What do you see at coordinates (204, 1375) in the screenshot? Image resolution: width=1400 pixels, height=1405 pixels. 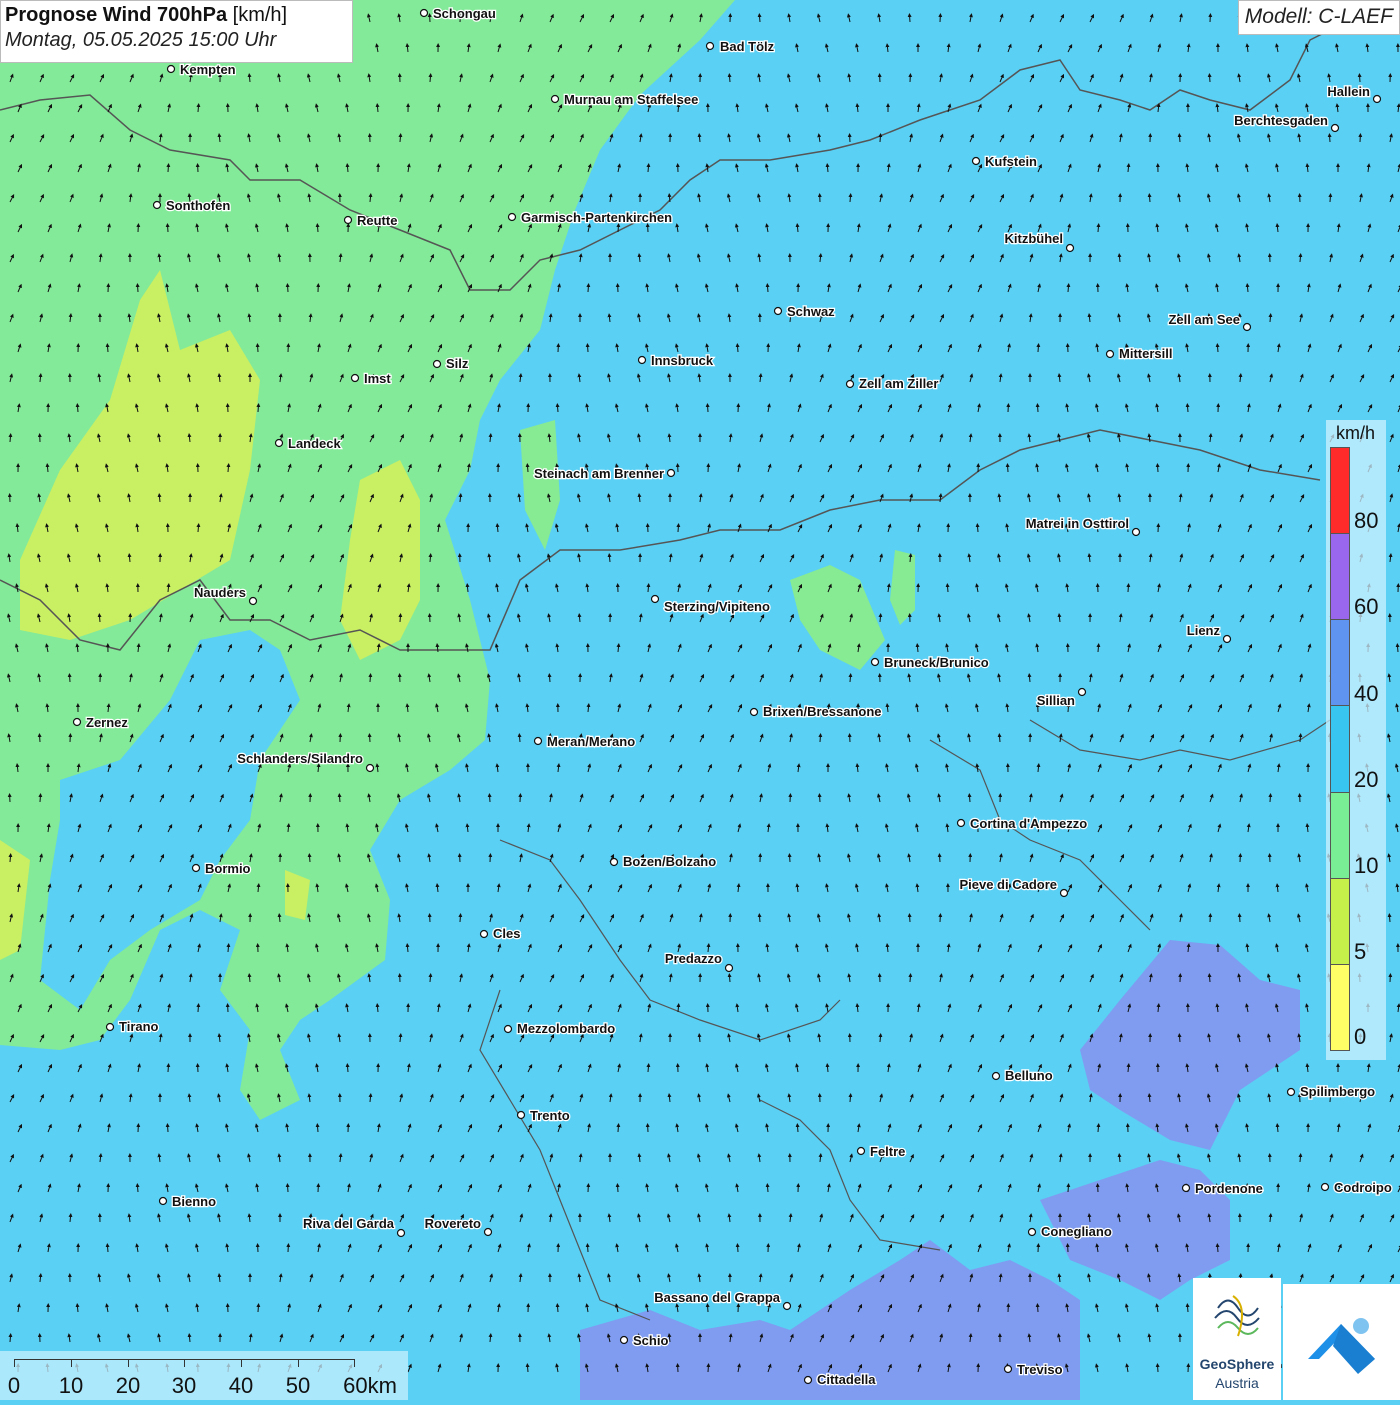 I see `scale-bar: 0102030405060km` at bounding box center [204, 1375].